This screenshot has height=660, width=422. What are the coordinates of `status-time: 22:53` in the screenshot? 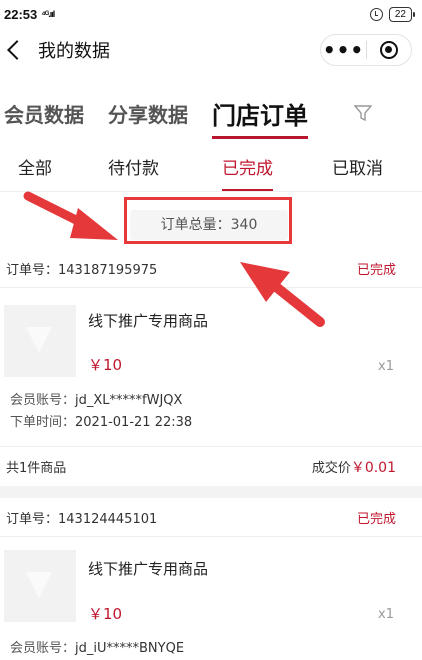 It's located at (21, 14).